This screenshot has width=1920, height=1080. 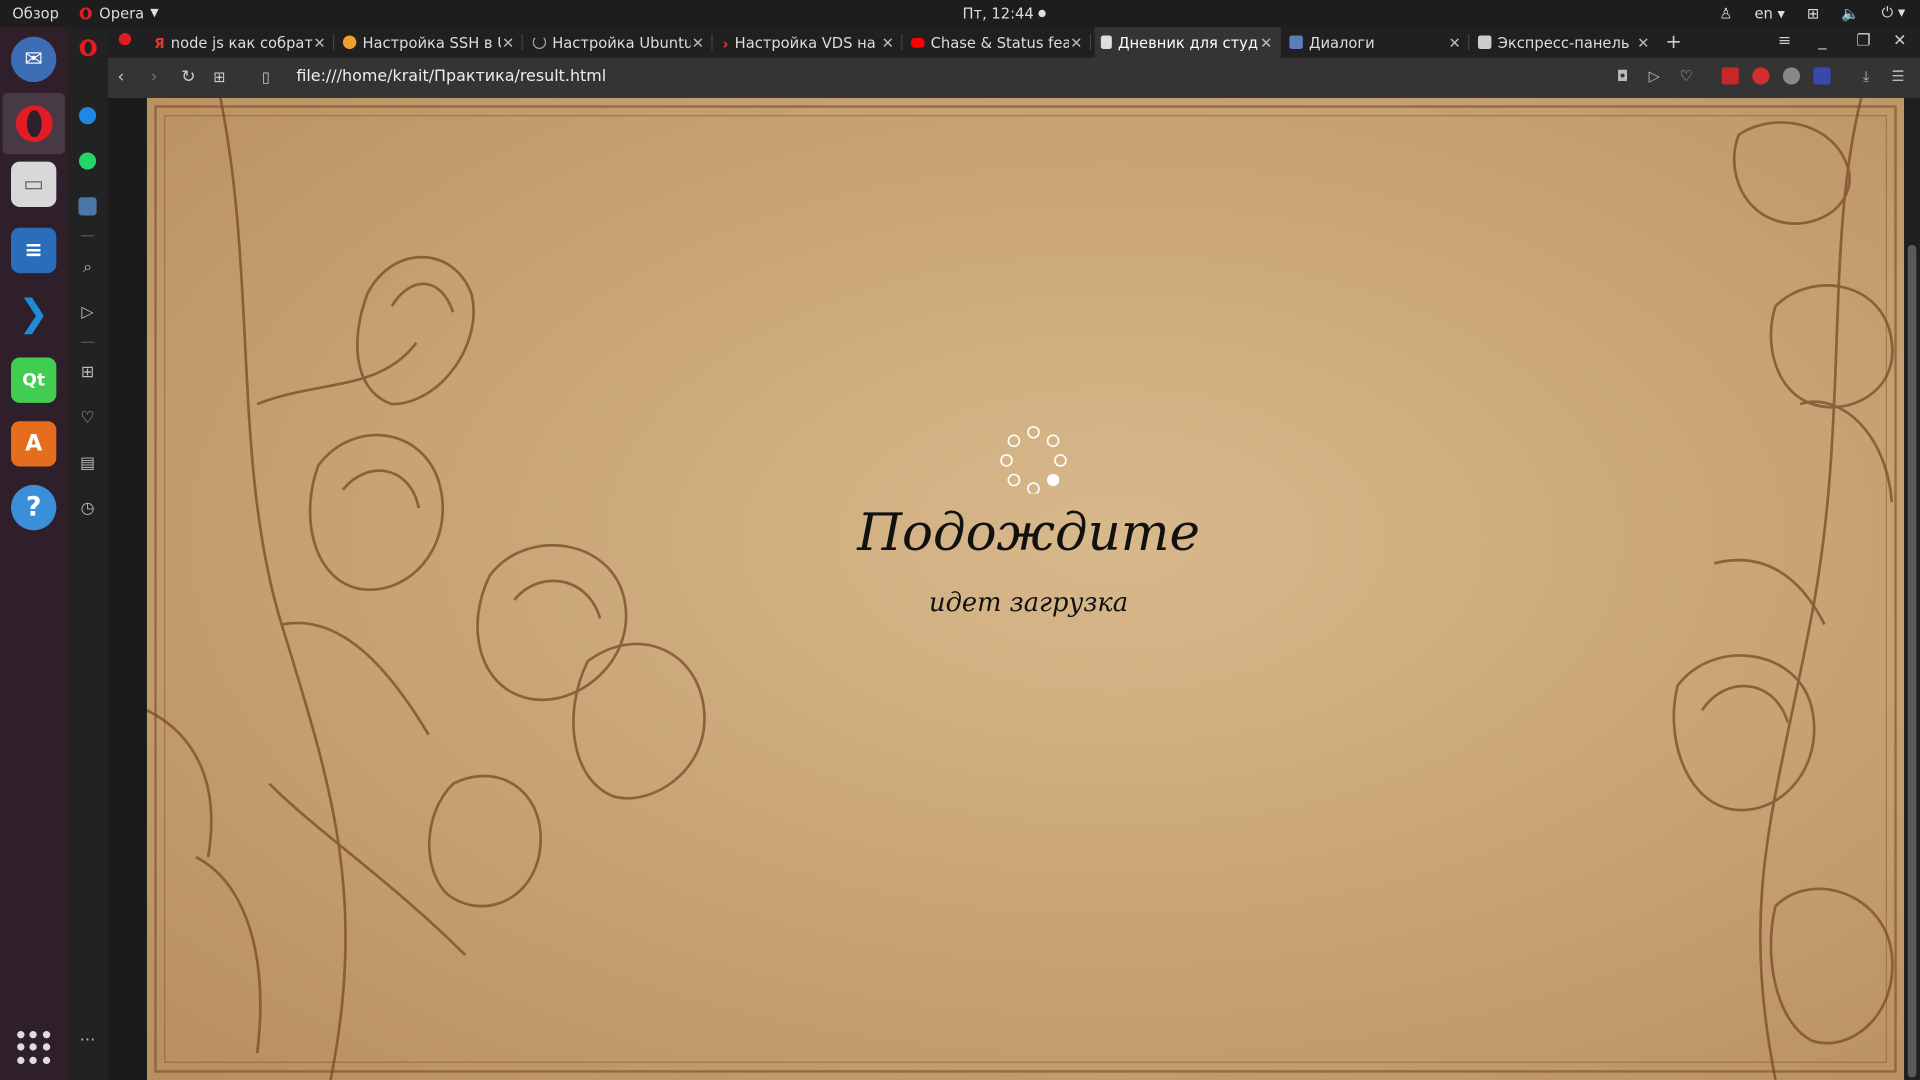 I want to click on tab-title: Chase & Status feat, so click(x=999, y=42).